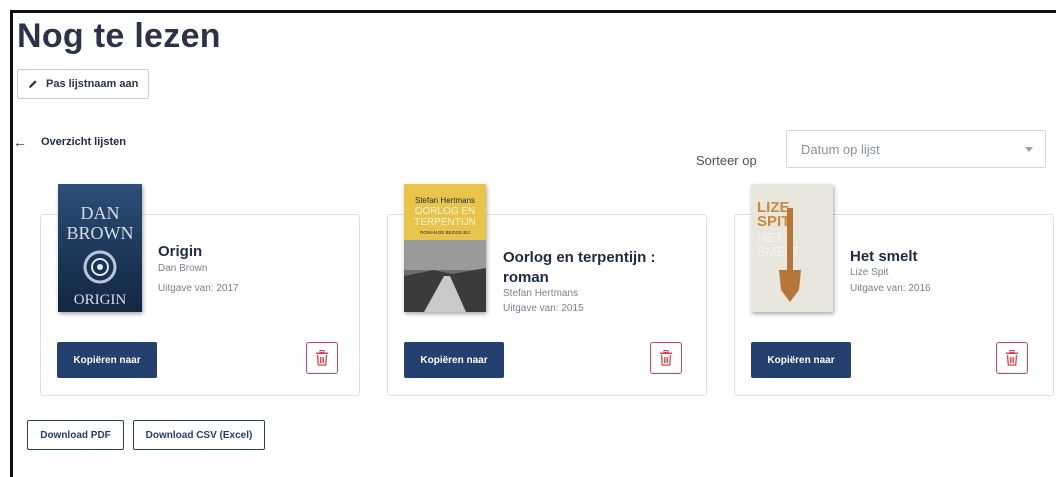 The width and height of the screenshot is (1056, 477). Describe the element at coordinates (83, 142) in the screenshot. I see `back-link-label: Overzicht lijsten` at that location.